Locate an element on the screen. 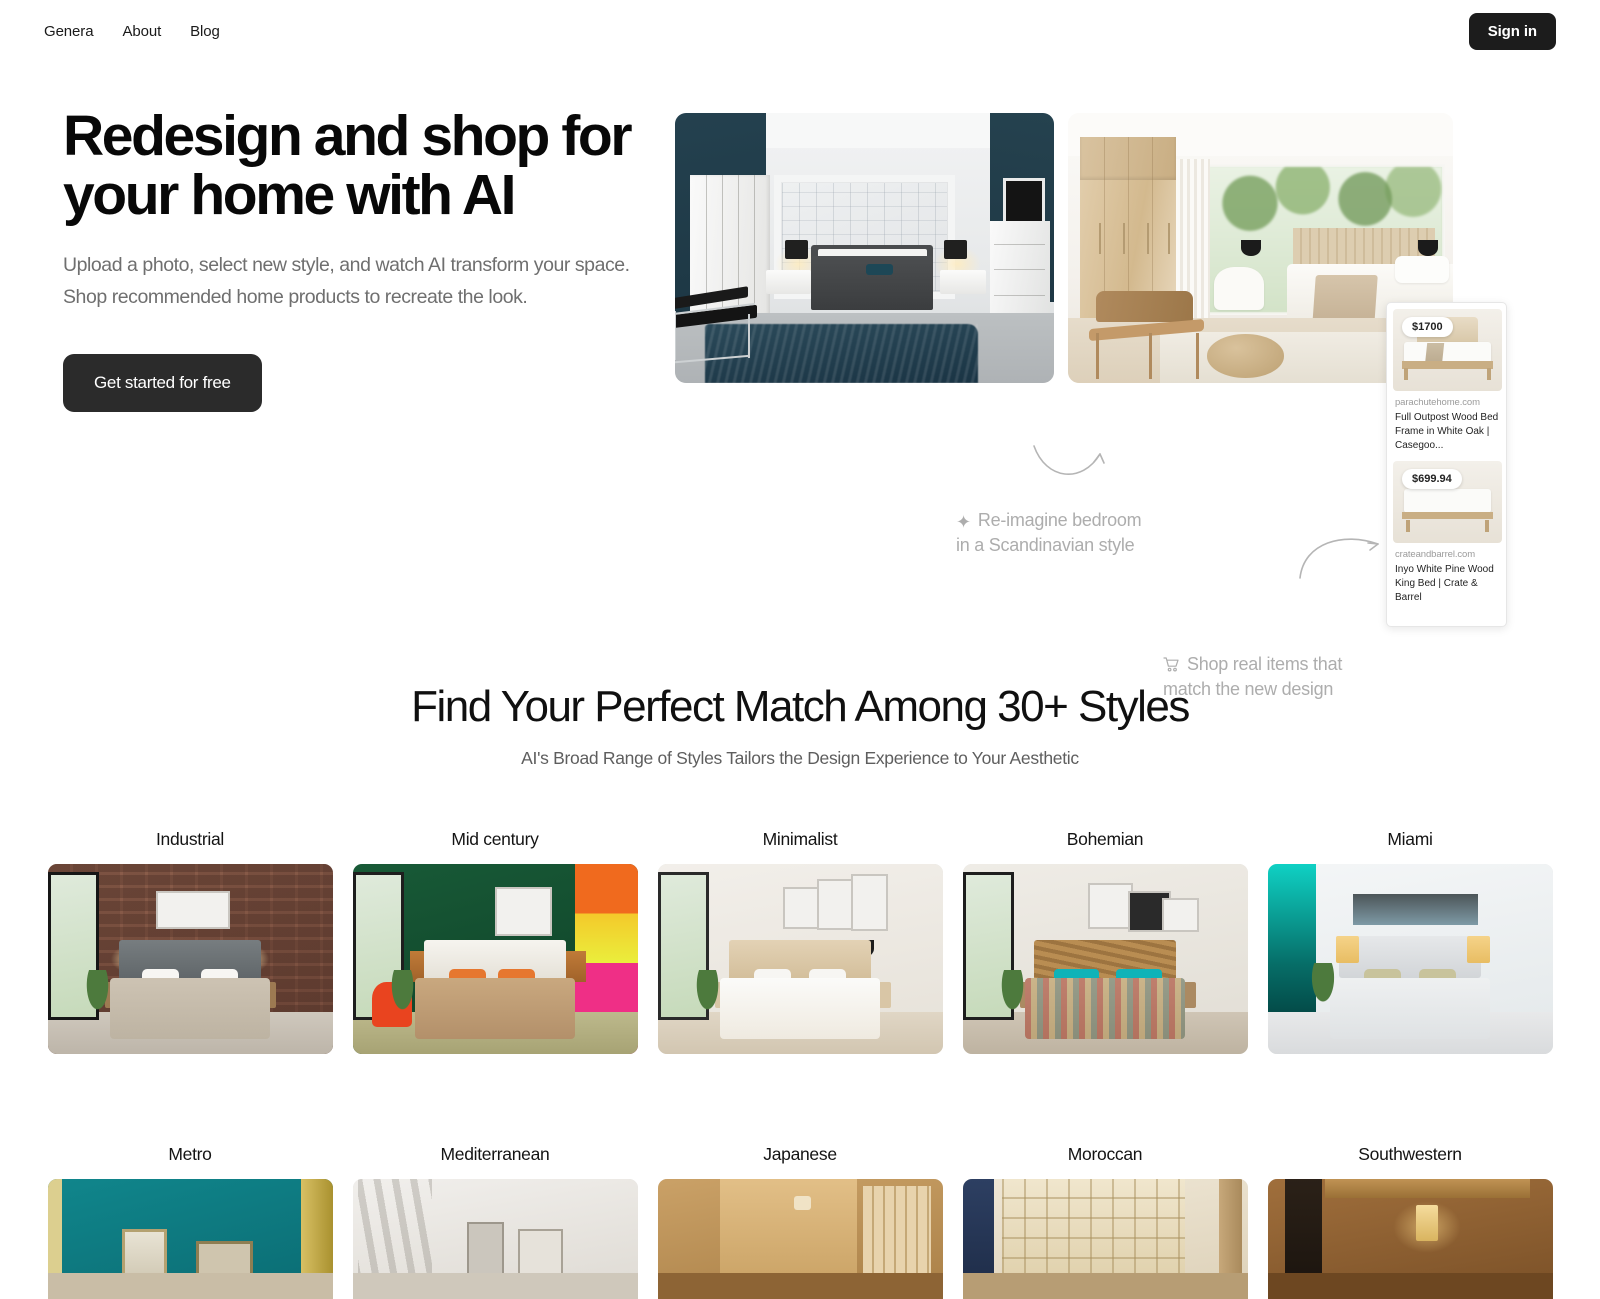 This screenshot has width=1600, height=1299. style-card-mediterranean: Mediterranean is located at coordinates (495, 1206).